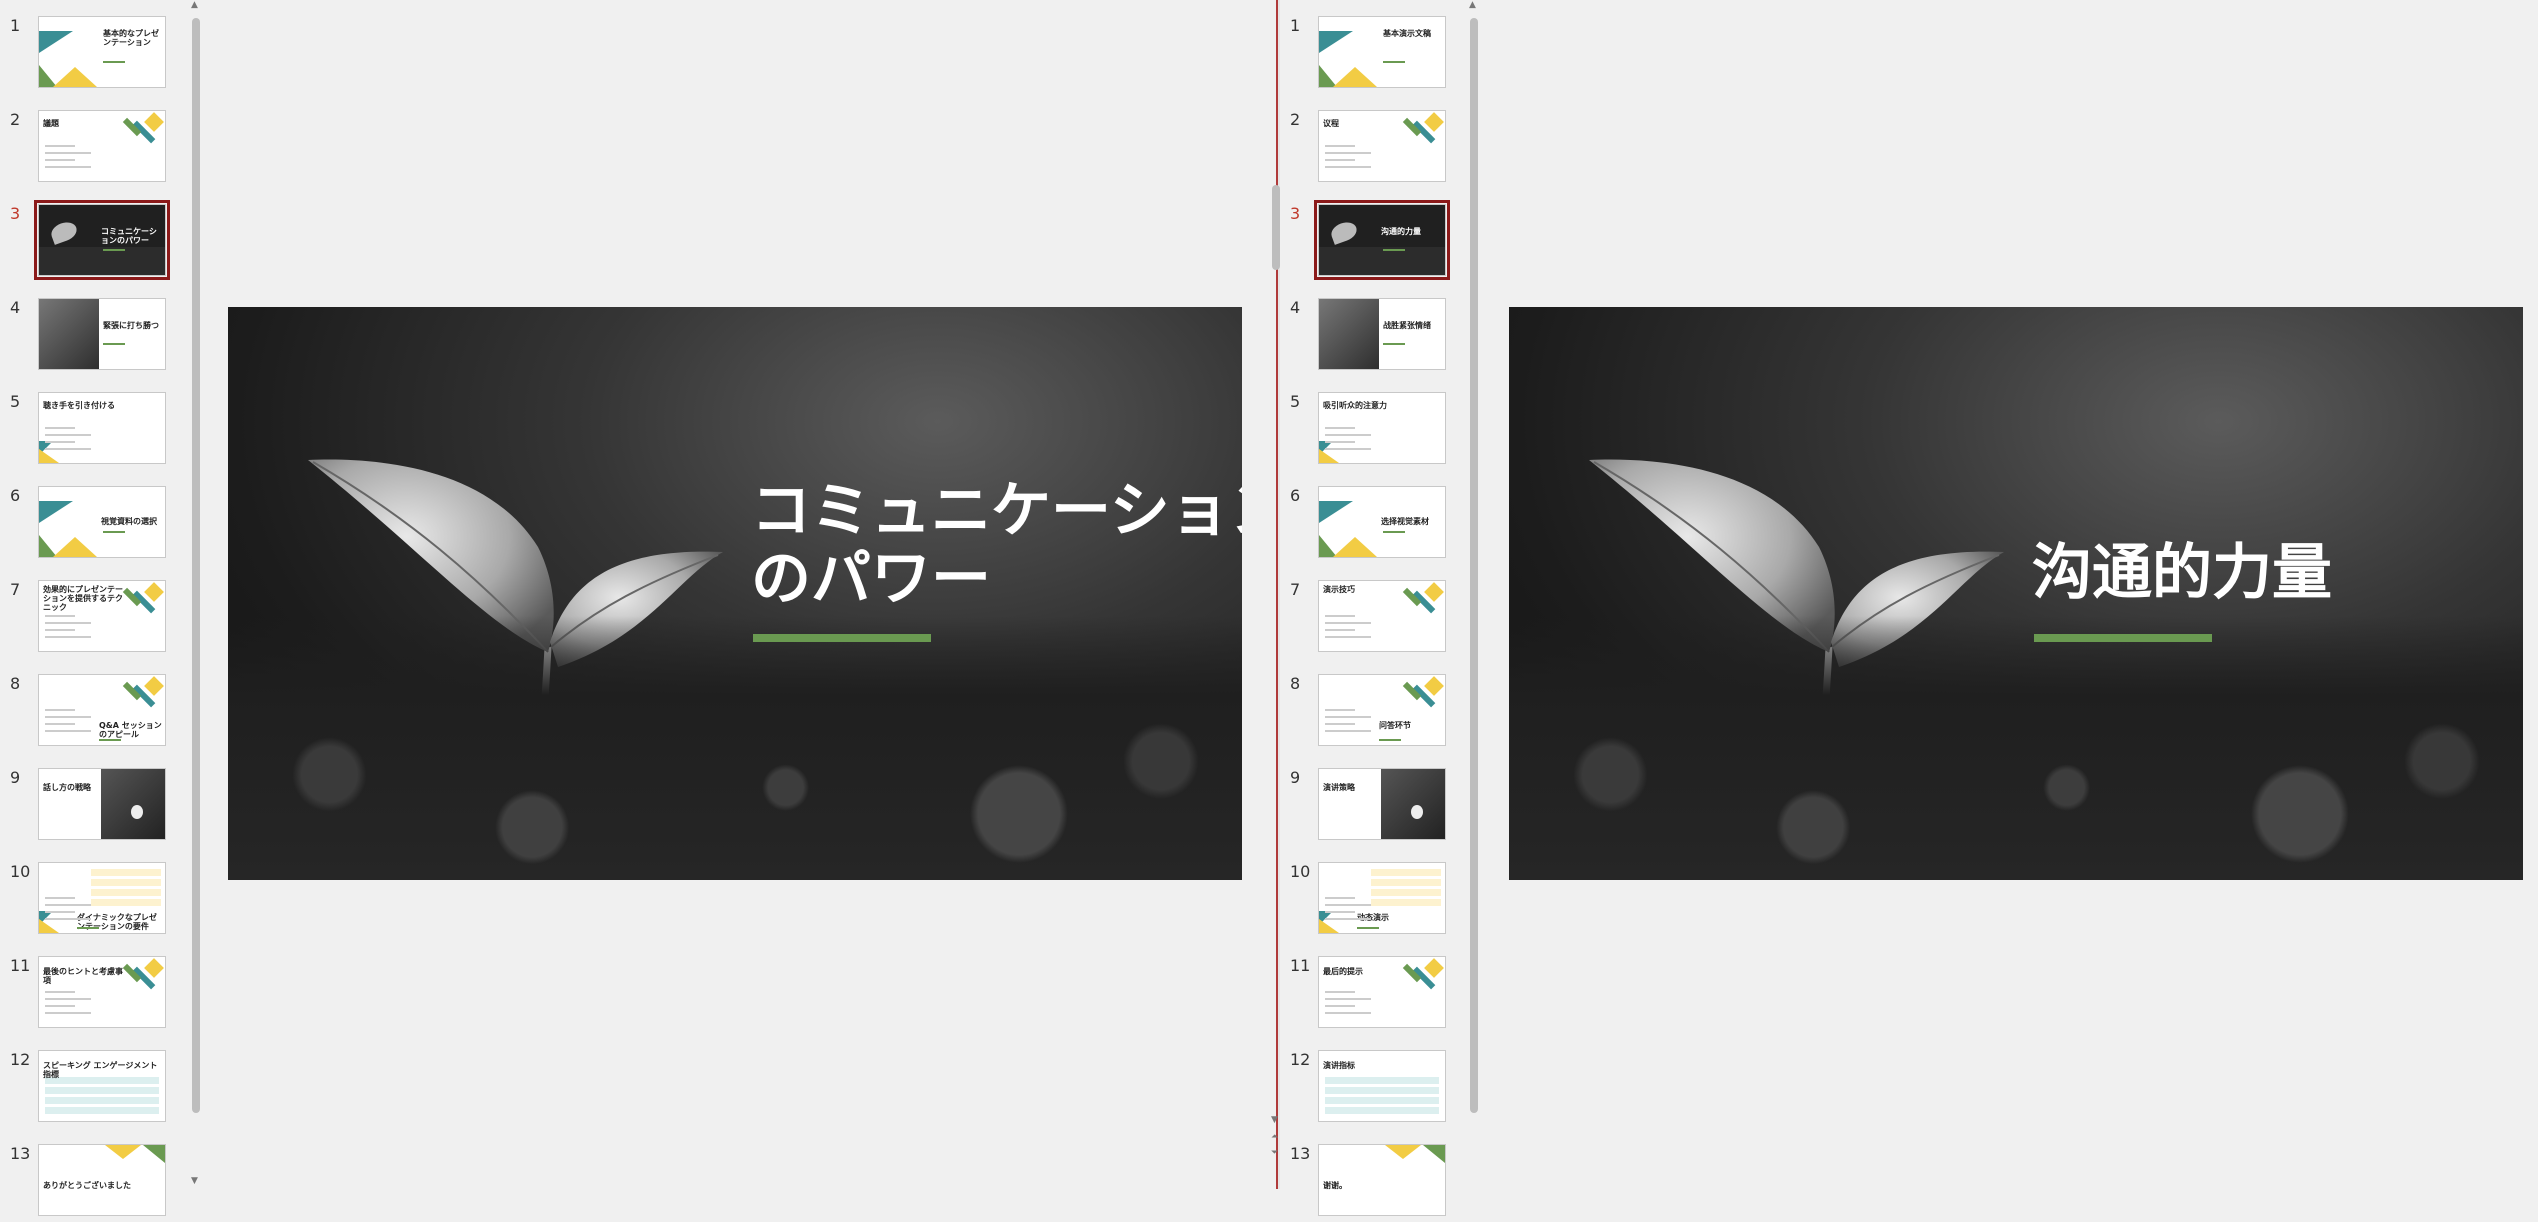 This screenshot has height=1222, width=2538. I want to click on thumbnail-row-5: 5 吸引听众的注意力, so click(1375, 430).